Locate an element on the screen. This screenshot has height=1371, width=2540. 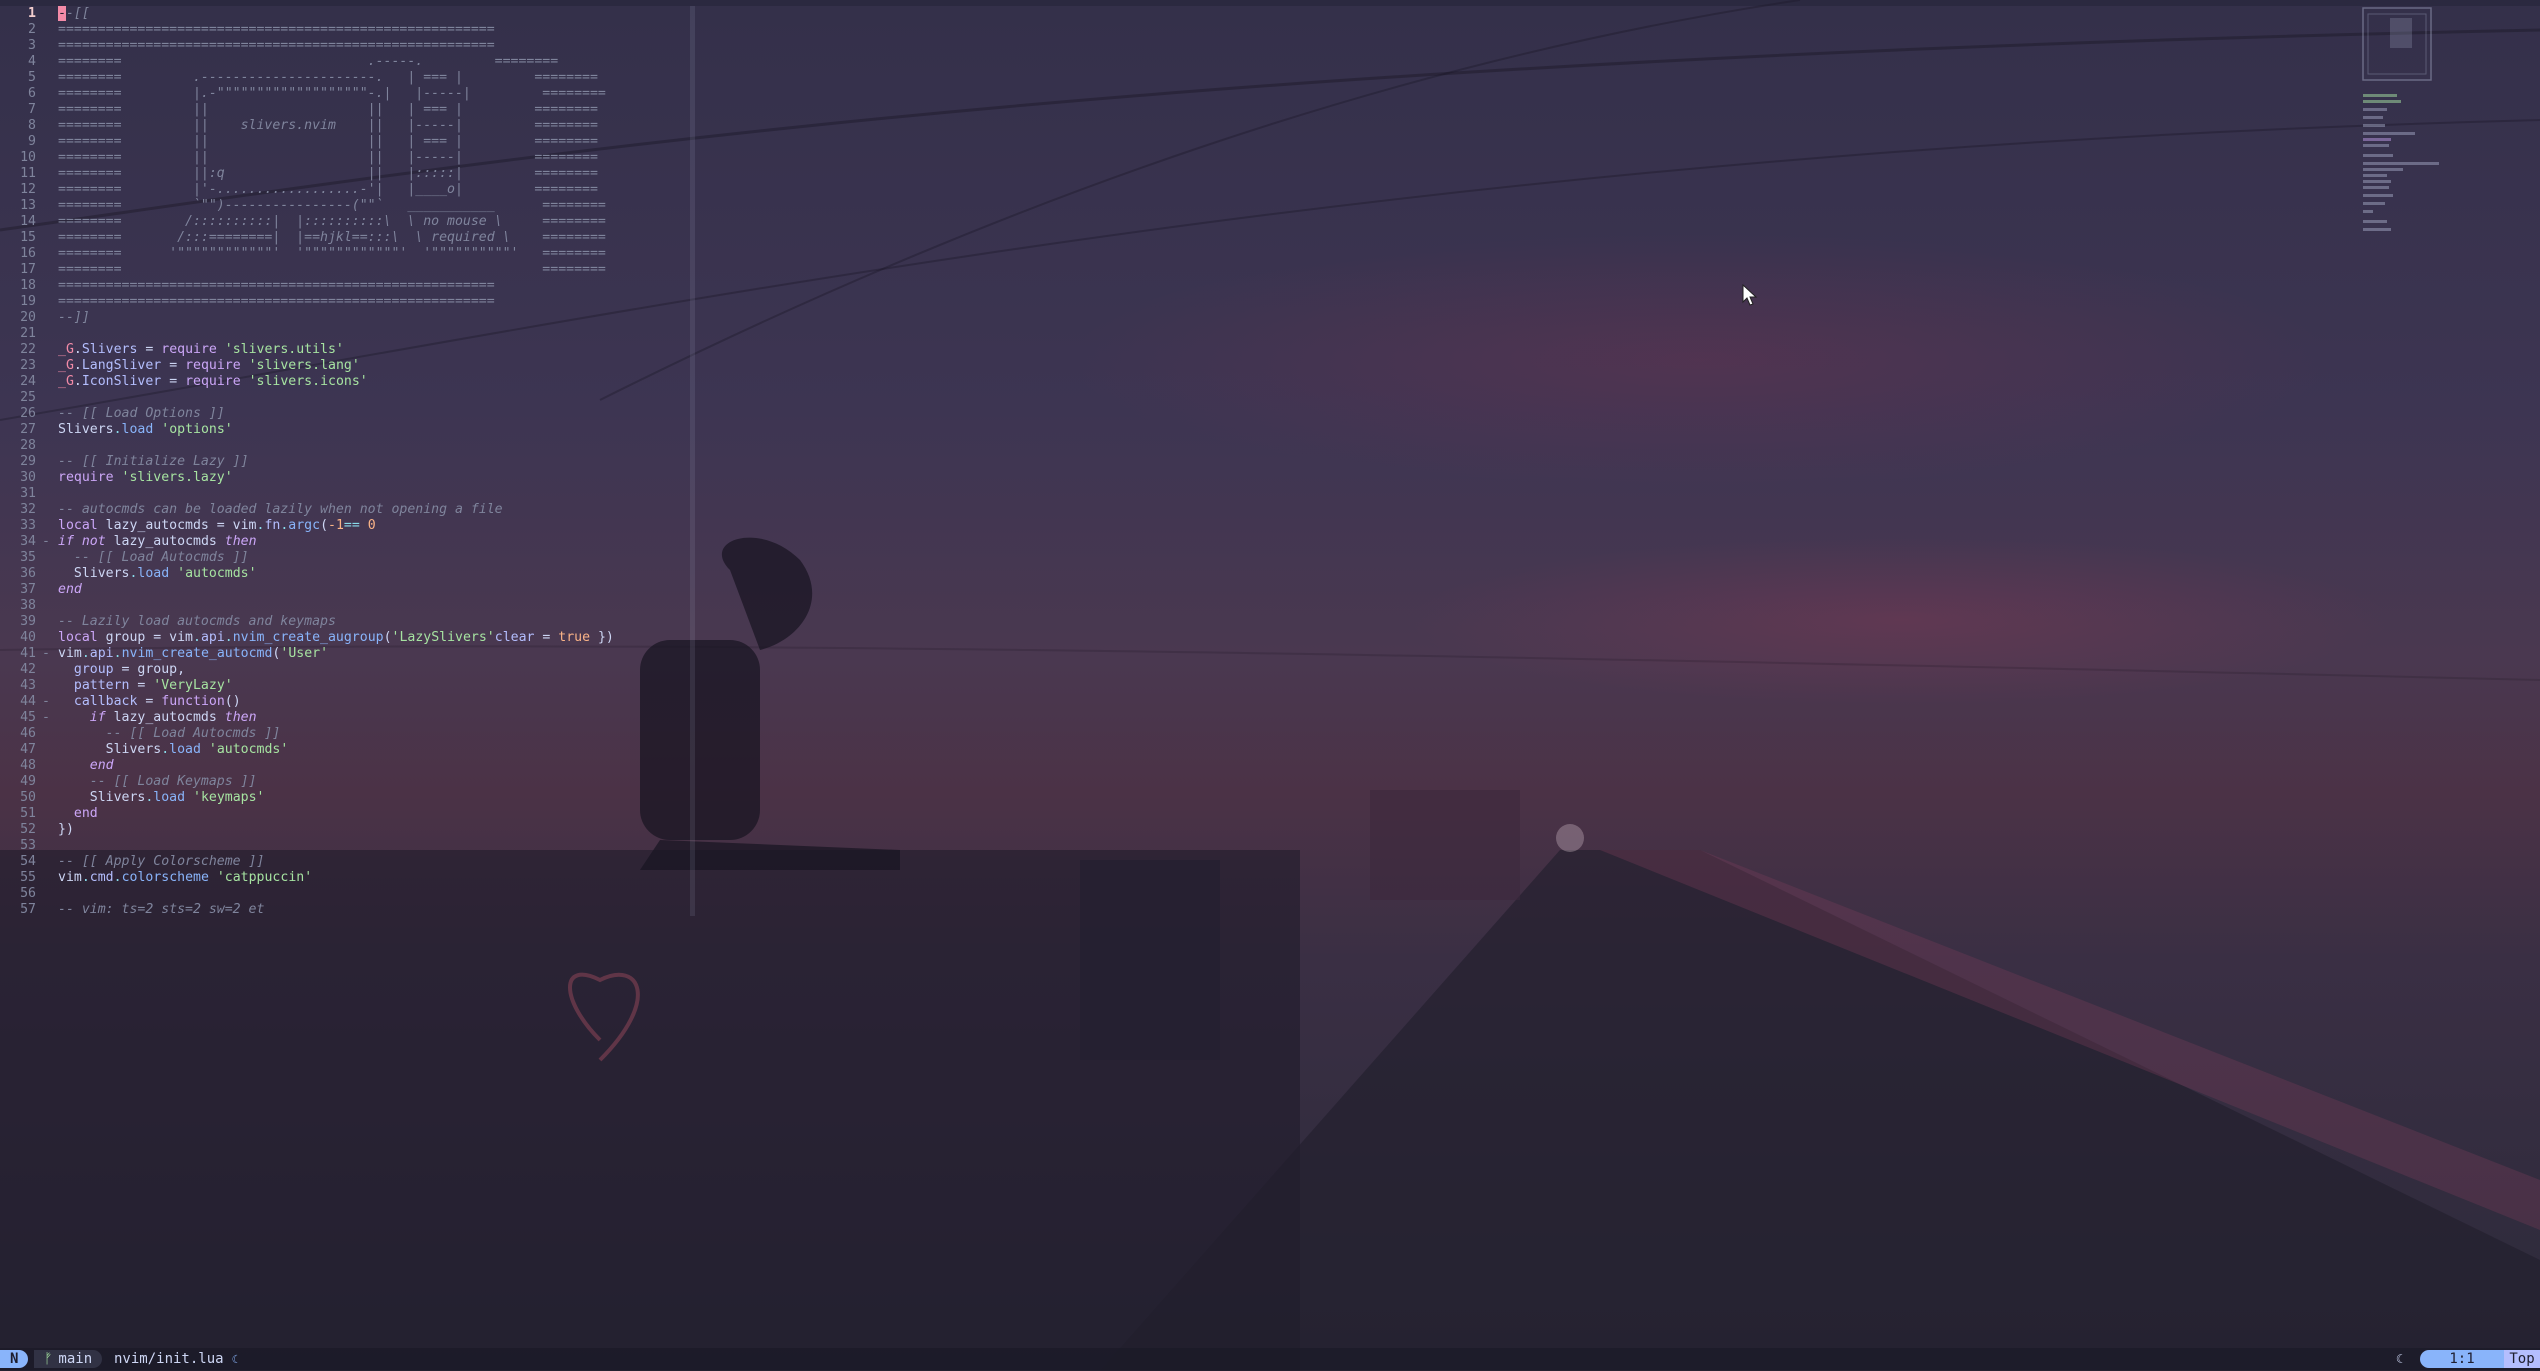
code-line: 46 -- [[ Load Autocmds ]] is located at coordinates (350, 734).